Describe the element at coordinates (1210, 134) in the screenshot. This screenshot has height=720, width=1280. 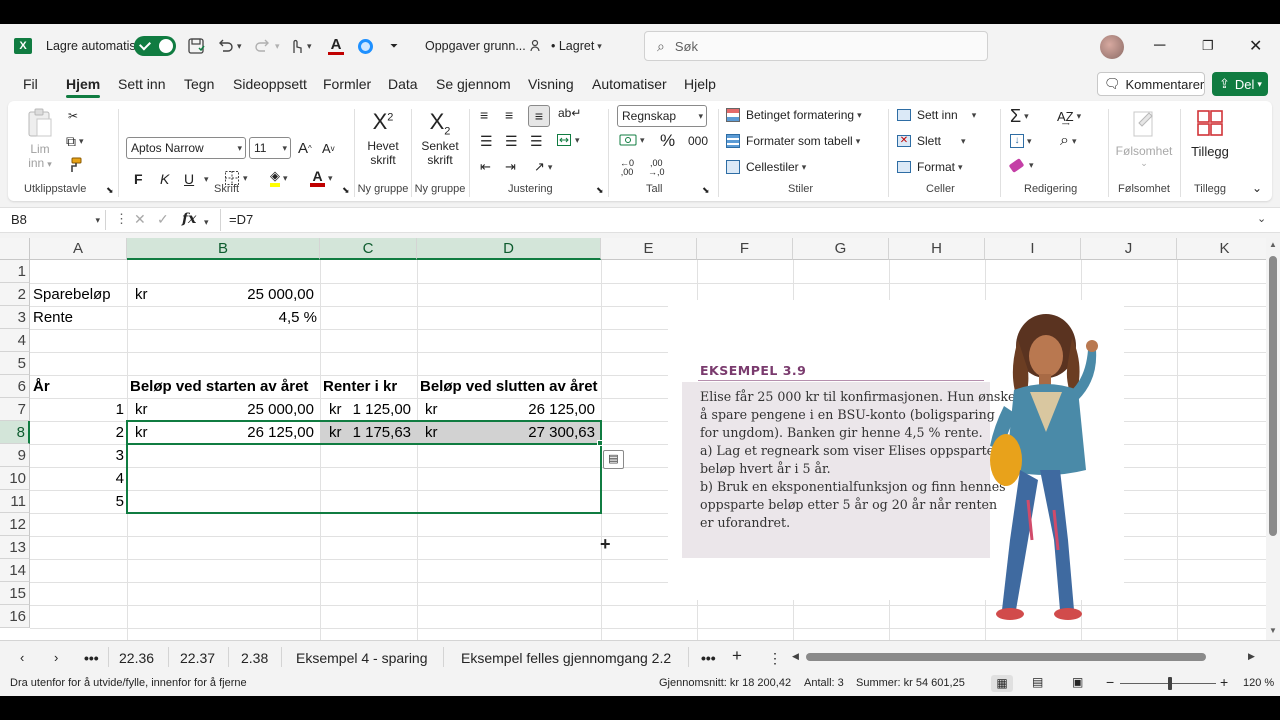
I see `addins-button: Tillegg` at that location.